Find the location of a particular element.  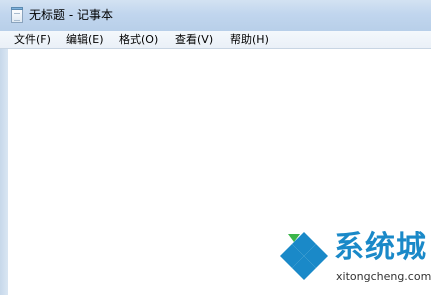

menu-edit: 编辑(E) is located at coordinates (85, 40).